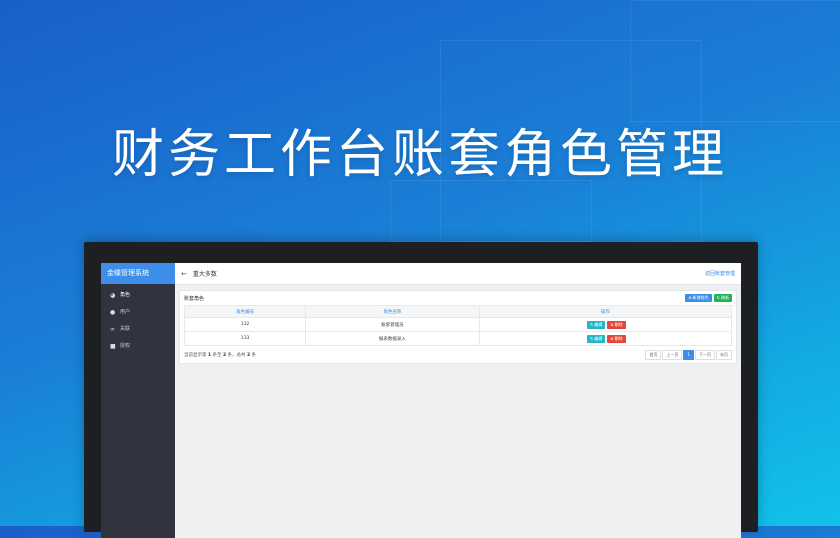 The width and height of the screenshot is (840, 538). What do you see at coordinates (138, 346) in the screenshot?
I see `sidebar-item-auth: ■ 授权` at bounding box center [138, 346].